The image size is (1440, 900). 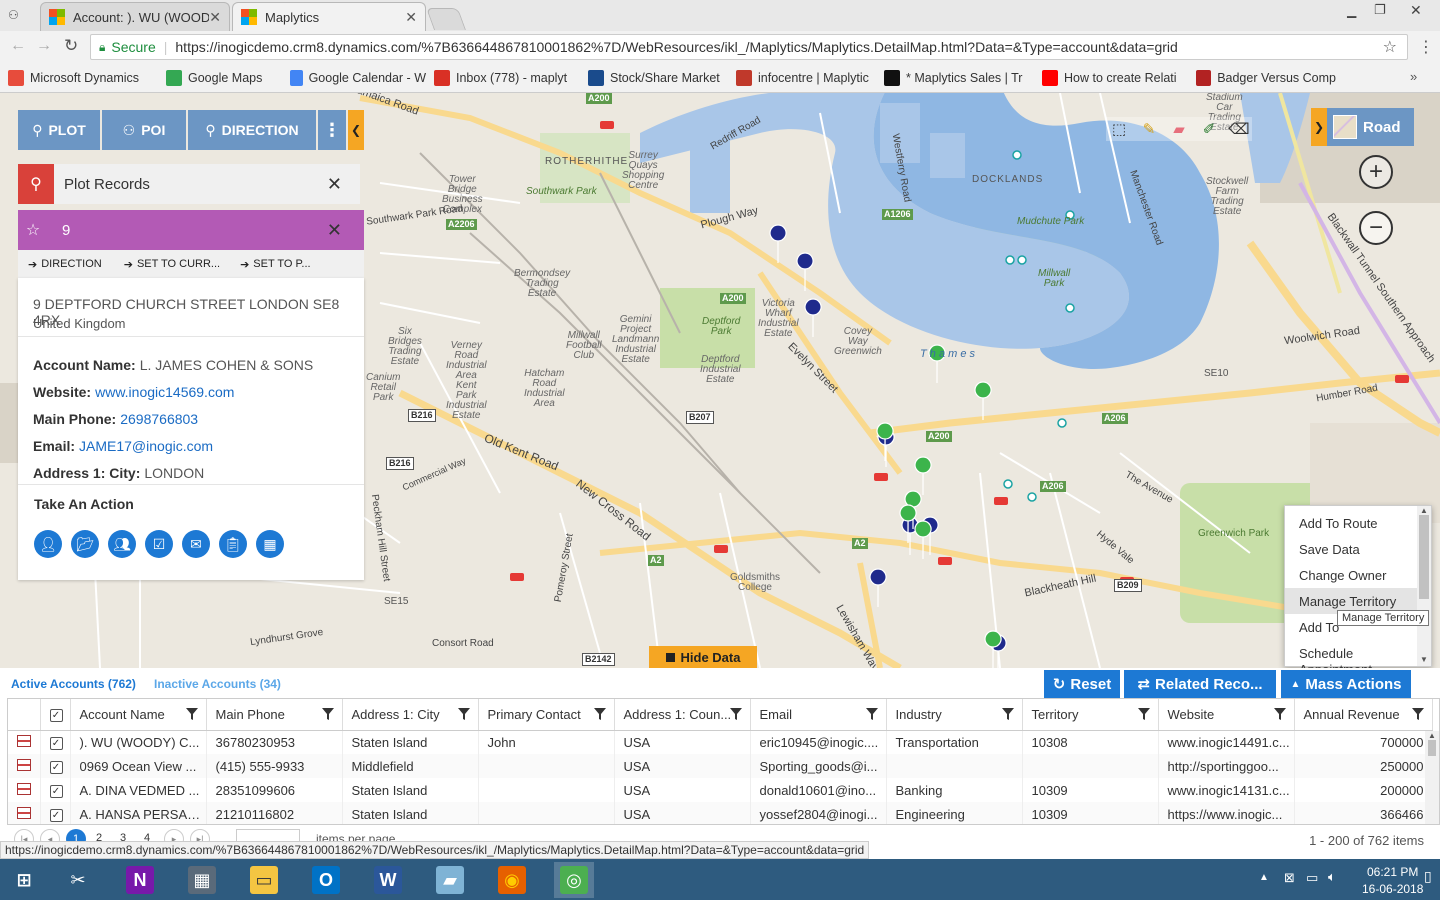 I want to click on folder-icon: 📂︎, so click(x=85, y=544).